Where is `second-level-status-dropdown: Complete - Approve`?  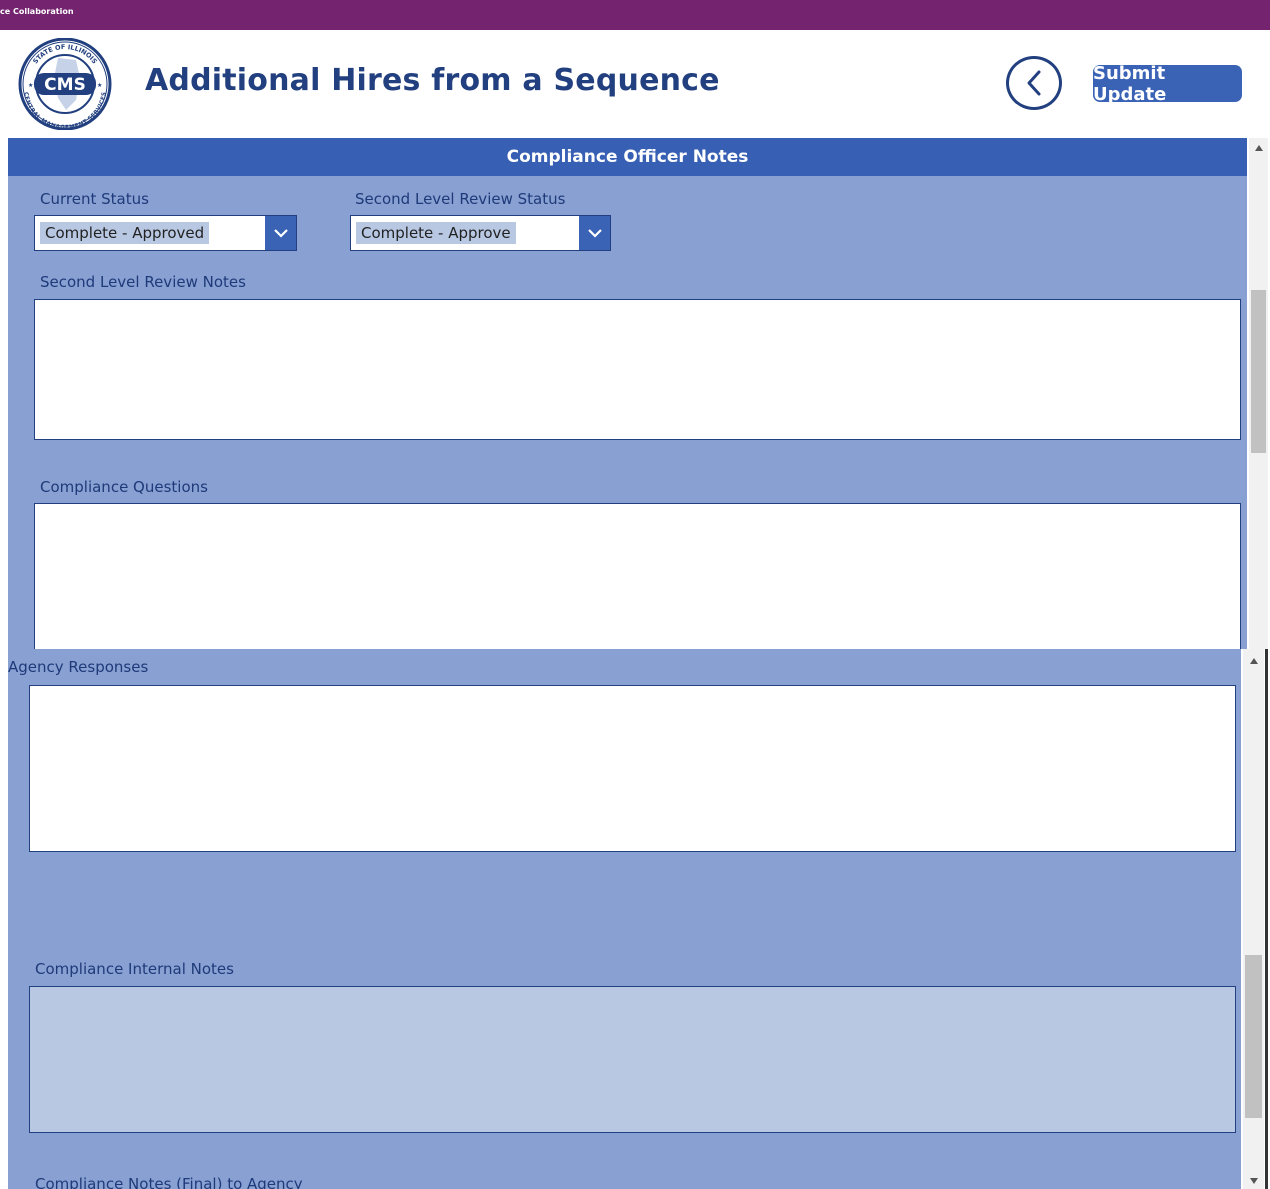
second-level-status-dropdown: Complete - Approve is located at coordinates (480, 233).